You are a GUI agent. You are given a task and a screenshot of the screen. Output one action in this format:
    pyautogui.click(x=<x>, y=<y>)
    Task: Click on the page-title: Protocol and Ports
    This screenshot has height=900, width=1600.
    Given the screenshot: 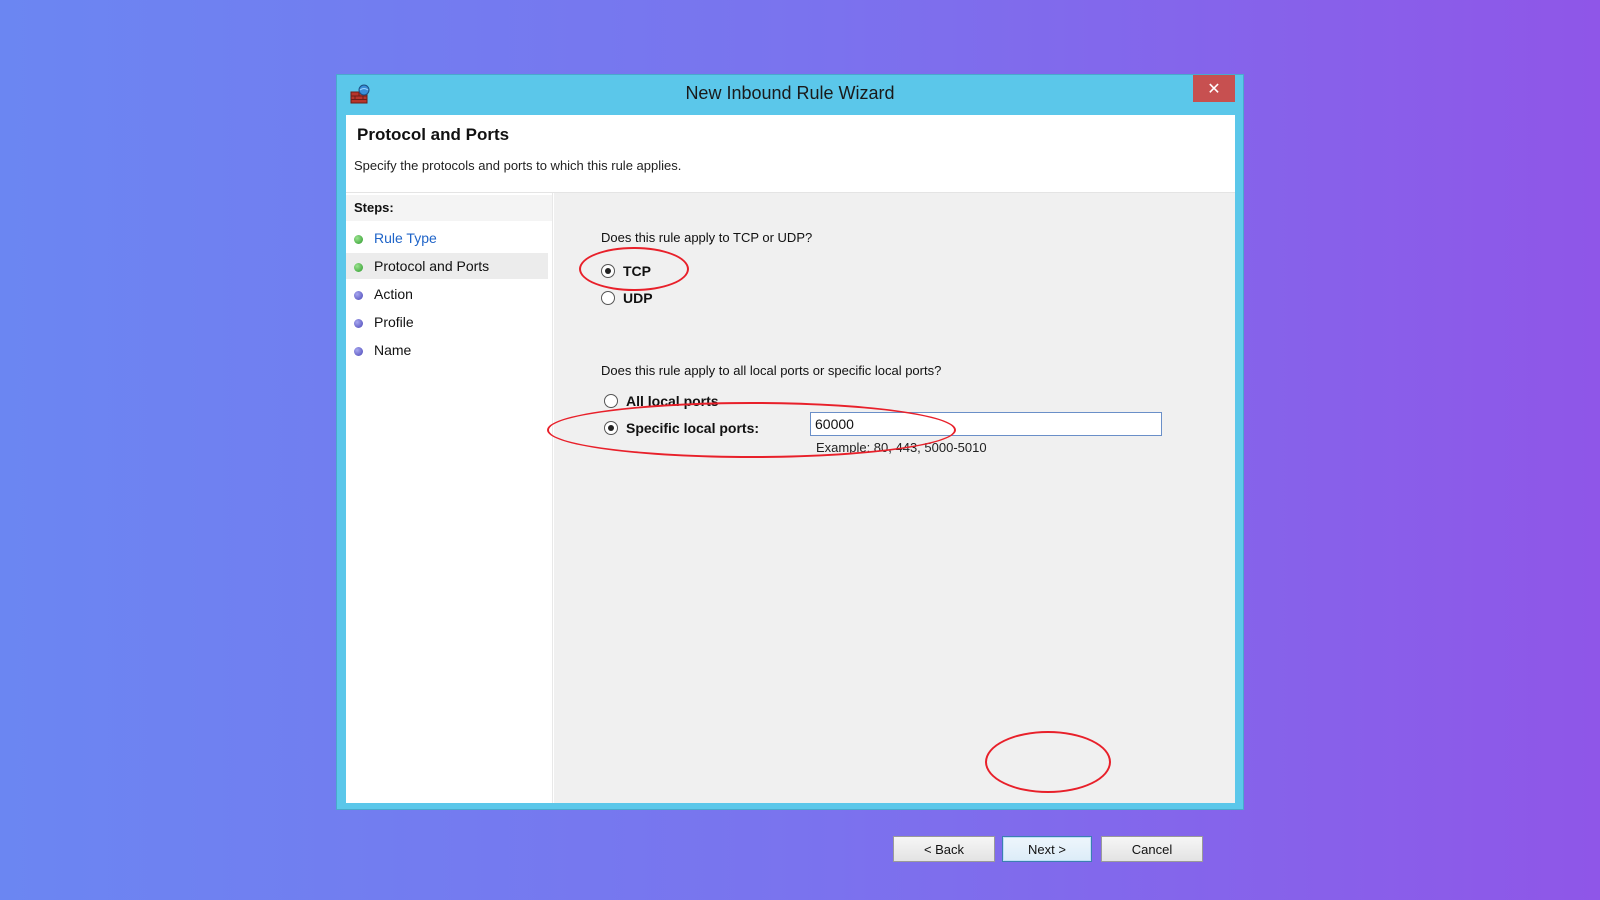 What is the action you would take?
    pyautogui.click(x=433, y=134)
    